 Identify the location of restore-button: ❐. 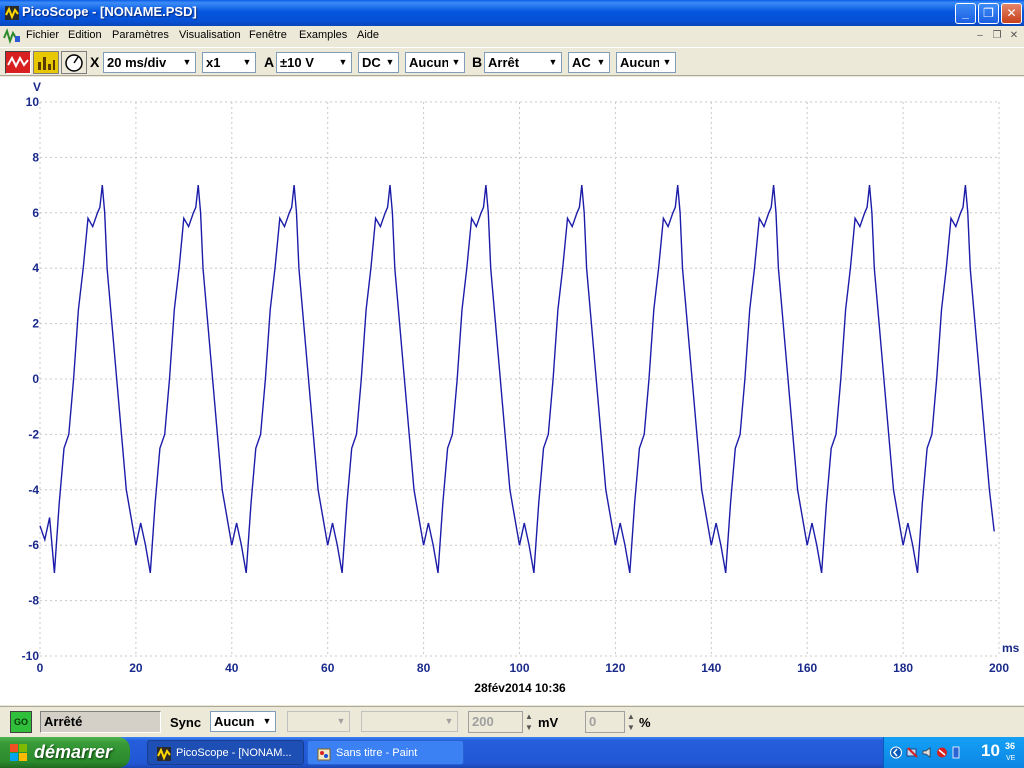
(988, 13).